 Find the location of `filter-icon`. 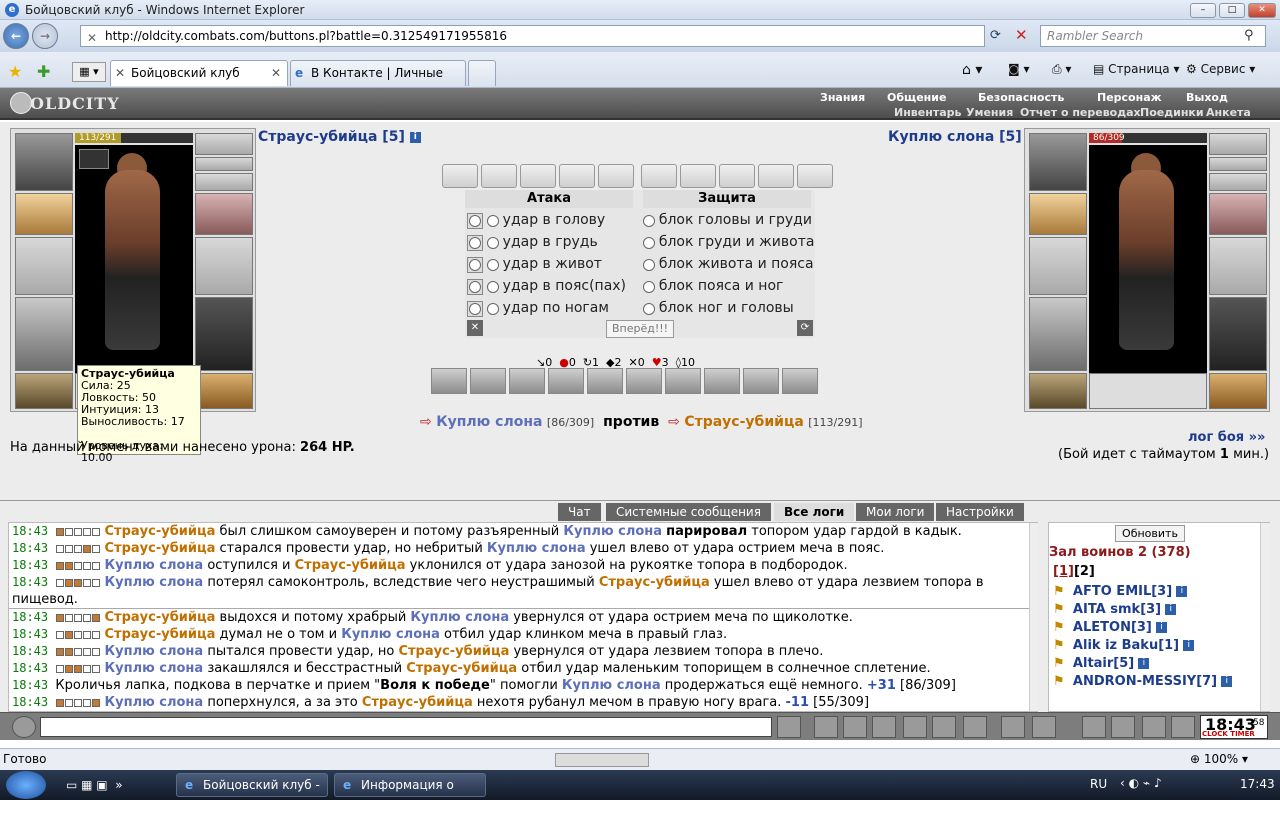

filter-icon is located at coordinates (855, 727).